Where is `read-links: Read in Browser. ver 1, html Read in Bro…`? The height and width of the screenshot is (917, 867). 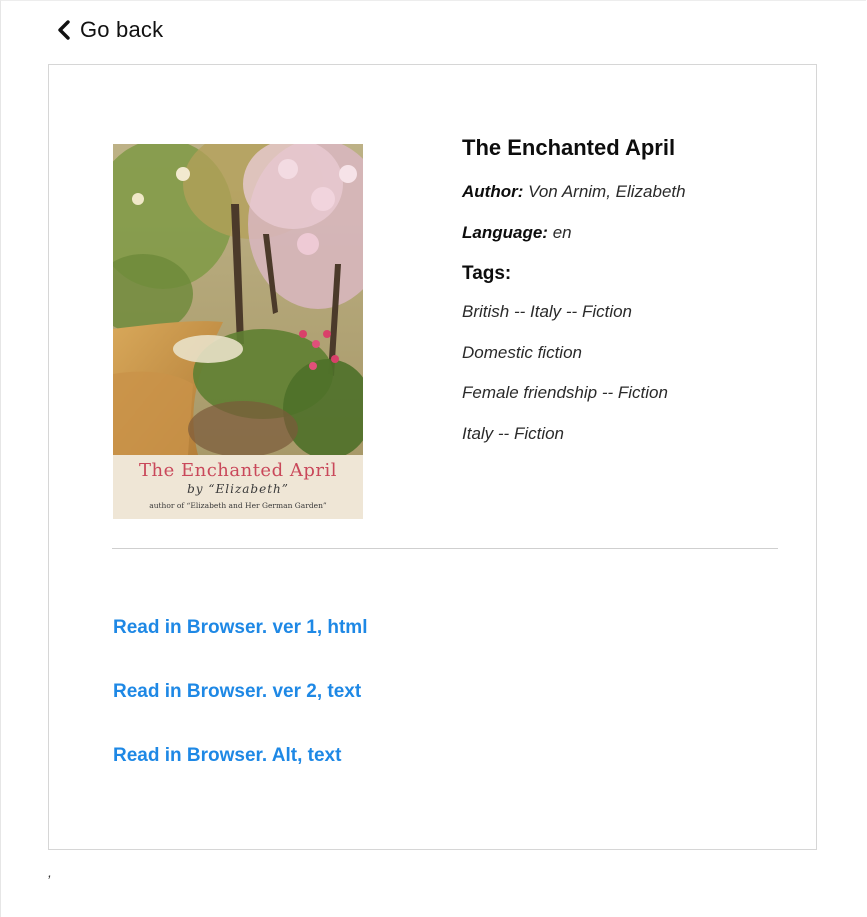
read-links: Read in Browser. ver 1, html Read in Bro… is located at coordinates (240, 711).